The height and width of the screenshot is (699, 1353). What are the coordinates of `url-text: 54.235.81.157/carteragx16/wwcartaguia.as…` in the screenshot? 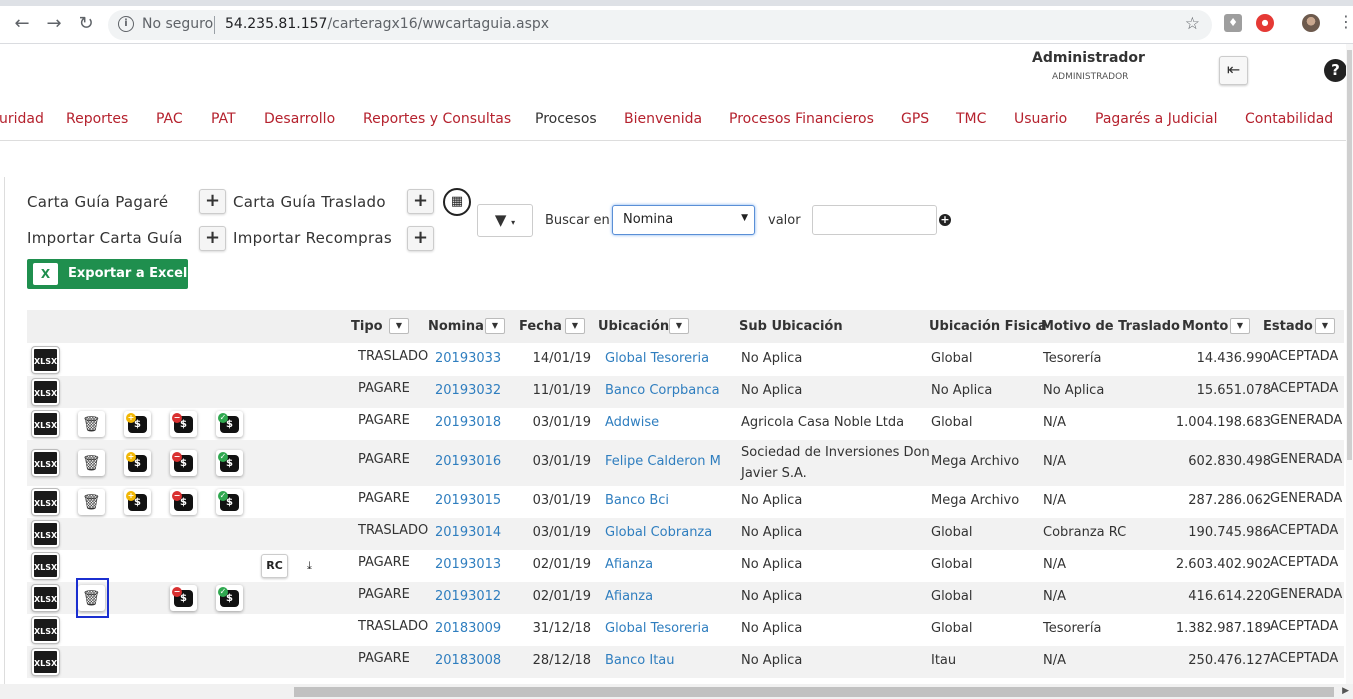 It's located at (387, 24).